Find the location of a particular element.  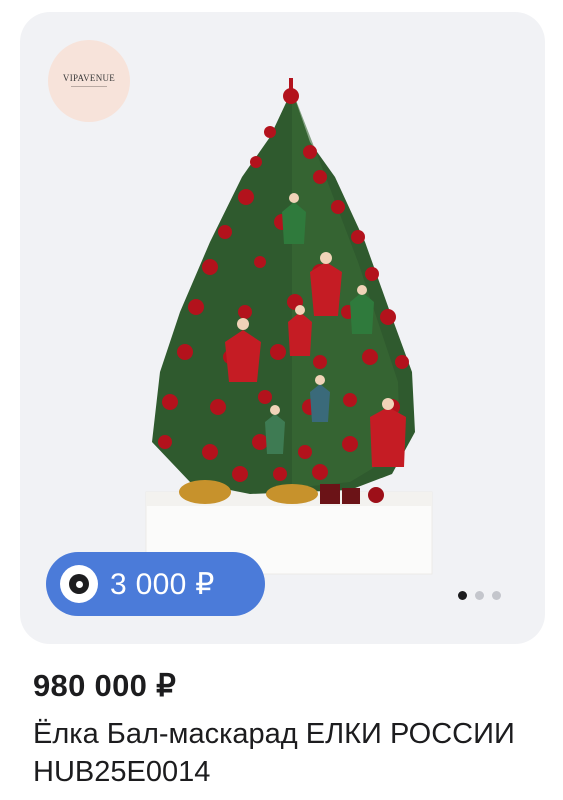

badge-price: 3 000 ₽ is located at coordinates (162, 584).